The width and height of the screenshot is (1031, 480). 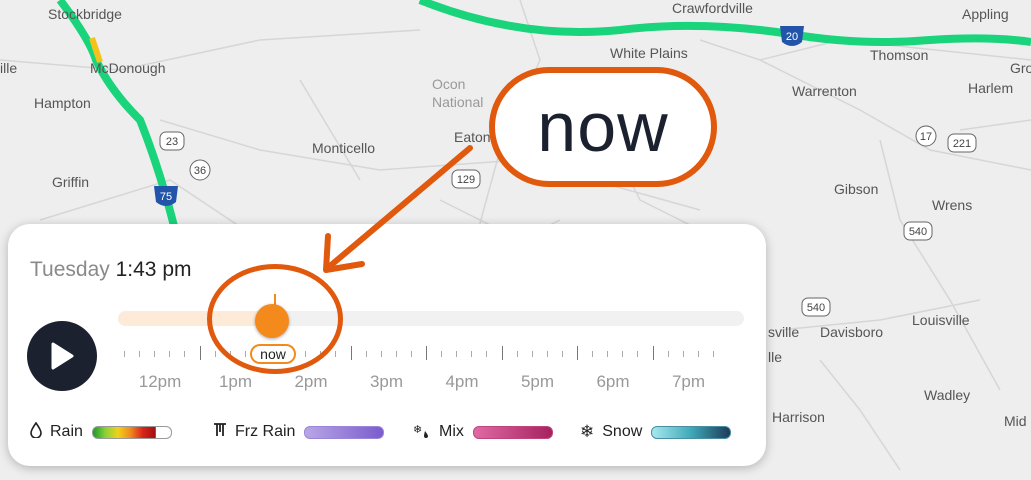 What do you see at coordinates (398, 209) in the screenshot?
I see `annotation-arrow` at bounding box center [398, 209].